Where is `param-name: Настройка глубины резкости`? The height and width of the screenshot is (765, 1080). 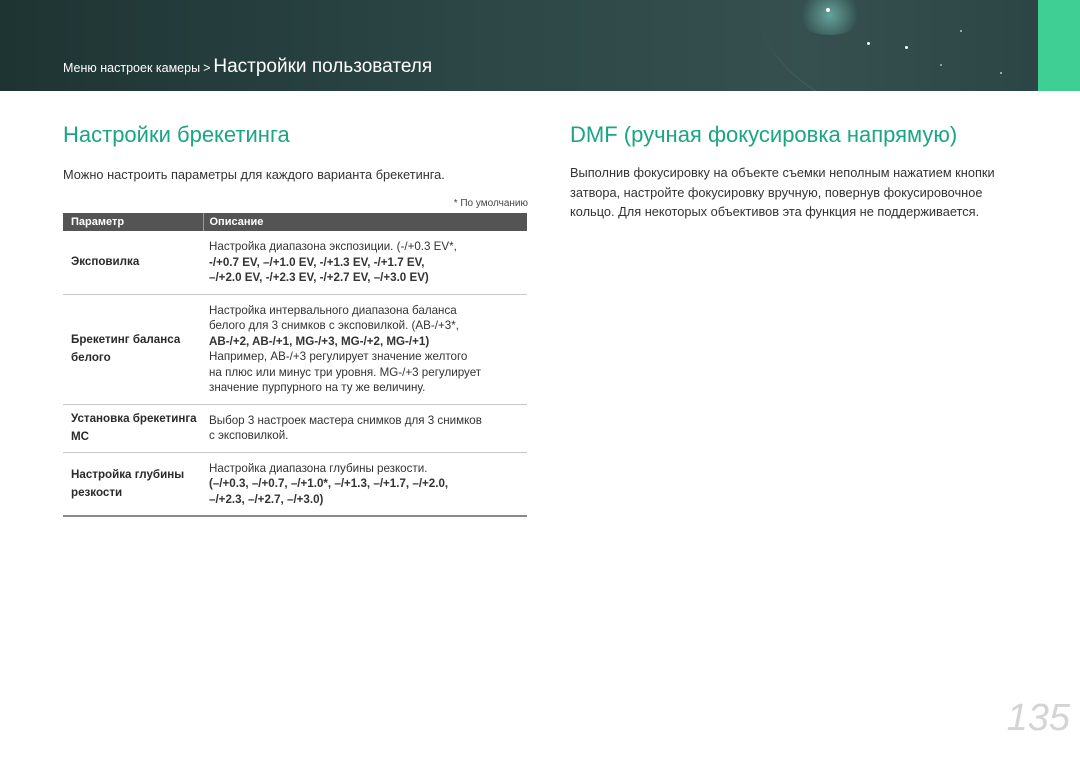 param-name: Настройка глубины резкости is located at coordinates (133, 484).